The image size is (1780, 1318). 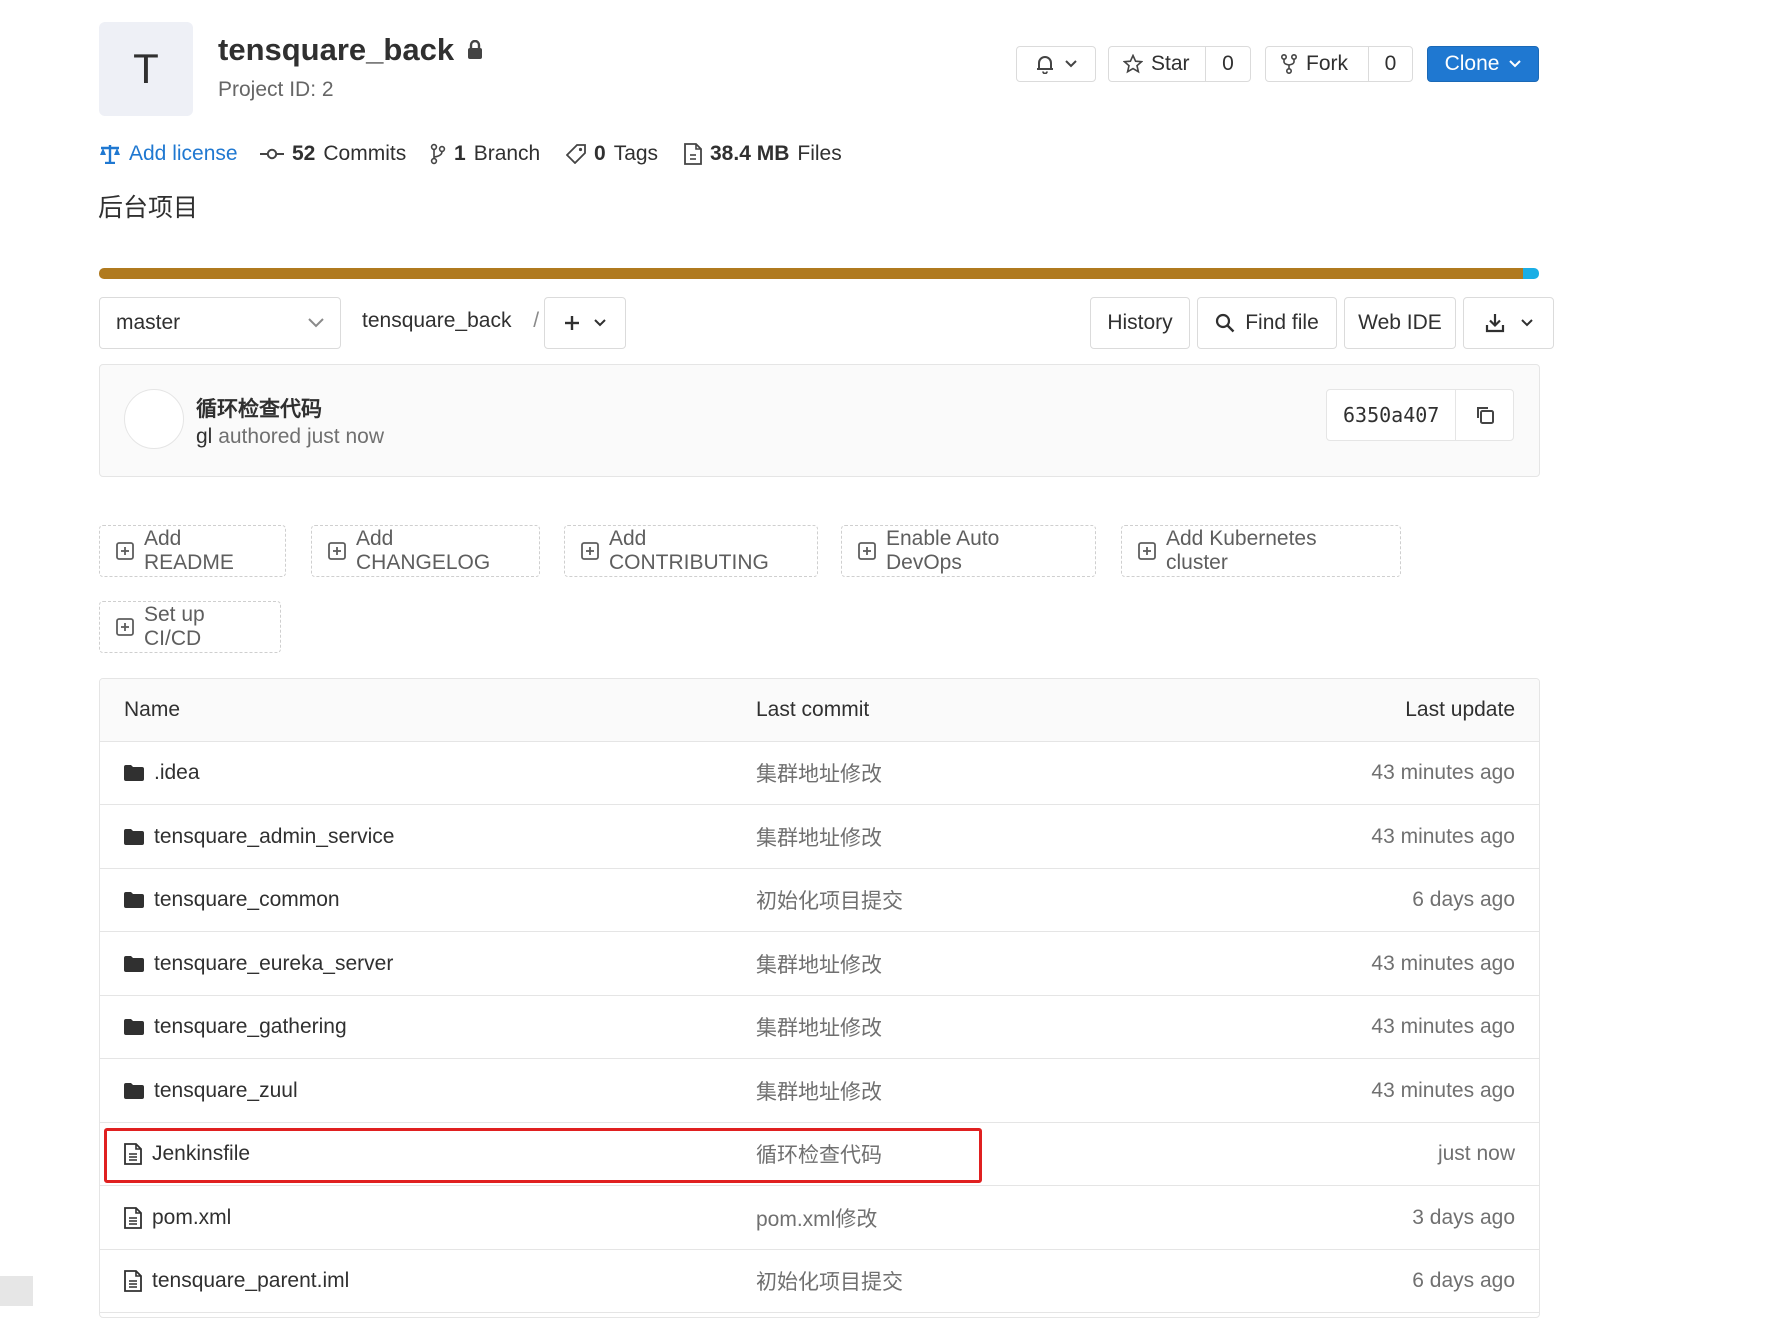 I want to click on files-label: Files, so click(x=819, y=153).